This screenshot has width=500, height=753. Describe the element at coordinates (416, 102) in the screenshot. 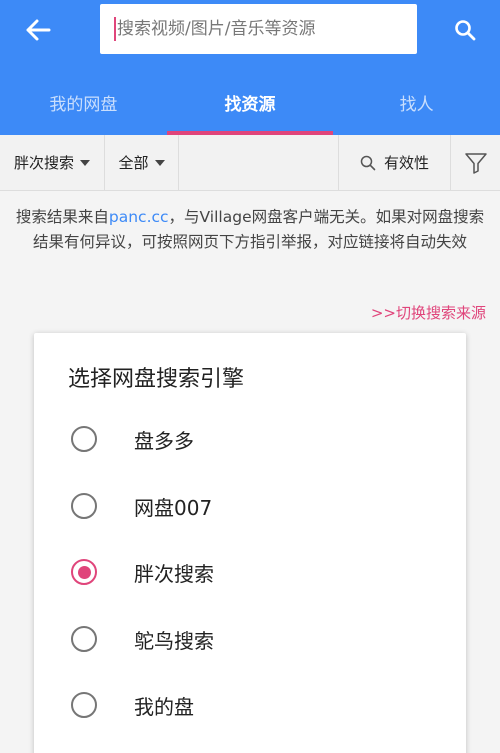

I see `tab-find-people: 找人` at that location.